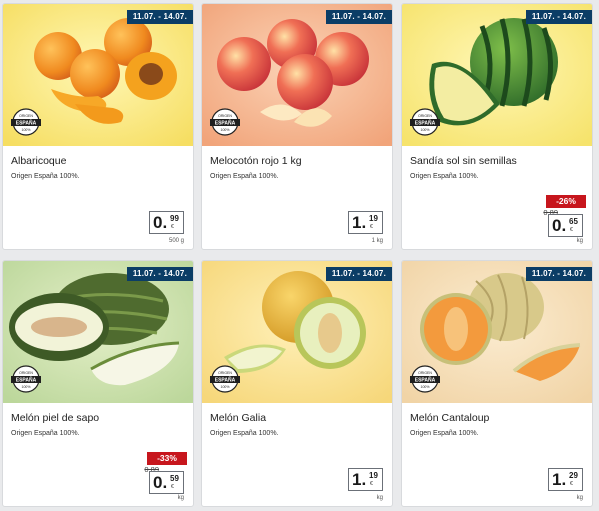  What do you see at coordinates (167, 458) in the screenshot?
I see `discount-badge: -33%` at bounding box center [167, 458].